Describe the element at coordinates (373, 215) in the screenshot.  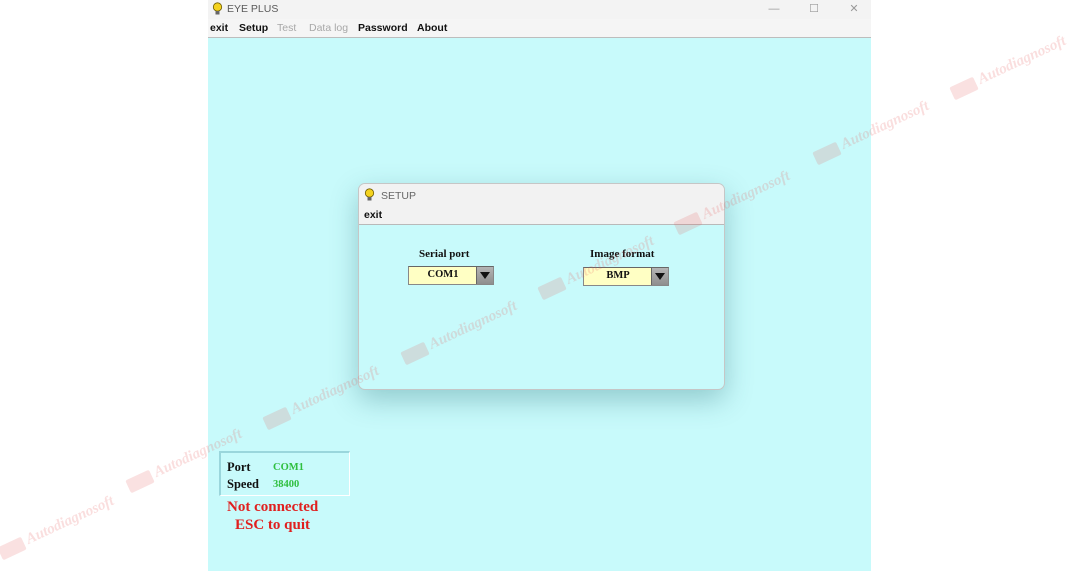
I see `dialog-menu-exit: exit` at that location.